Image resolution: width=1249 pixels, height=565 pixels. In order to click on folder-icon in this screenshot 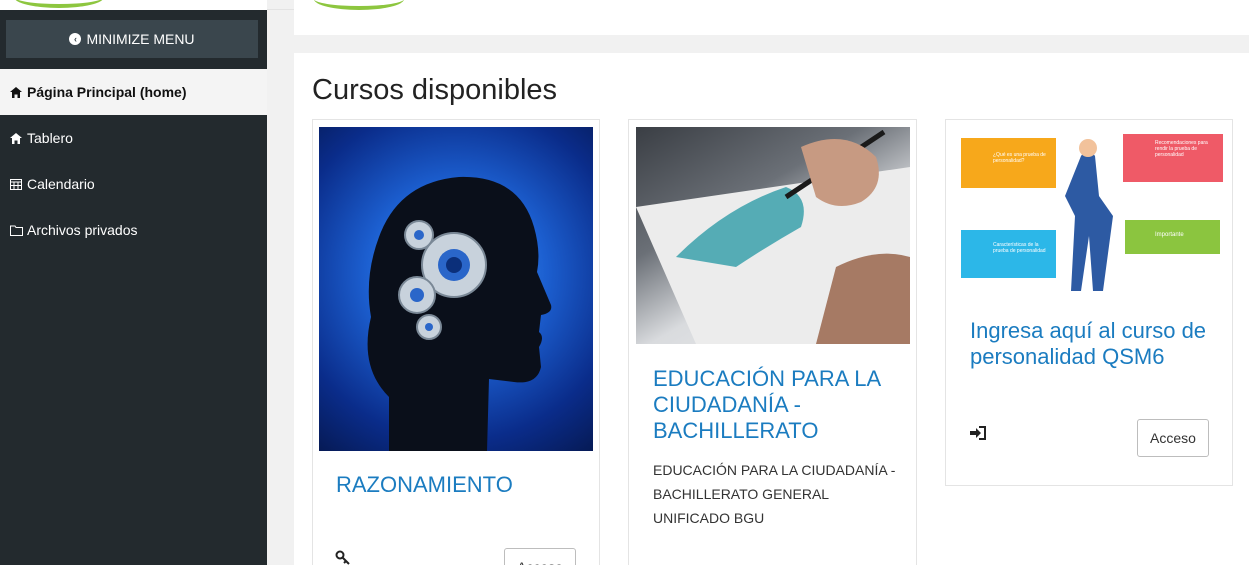, I will do `click(16, 230)`.